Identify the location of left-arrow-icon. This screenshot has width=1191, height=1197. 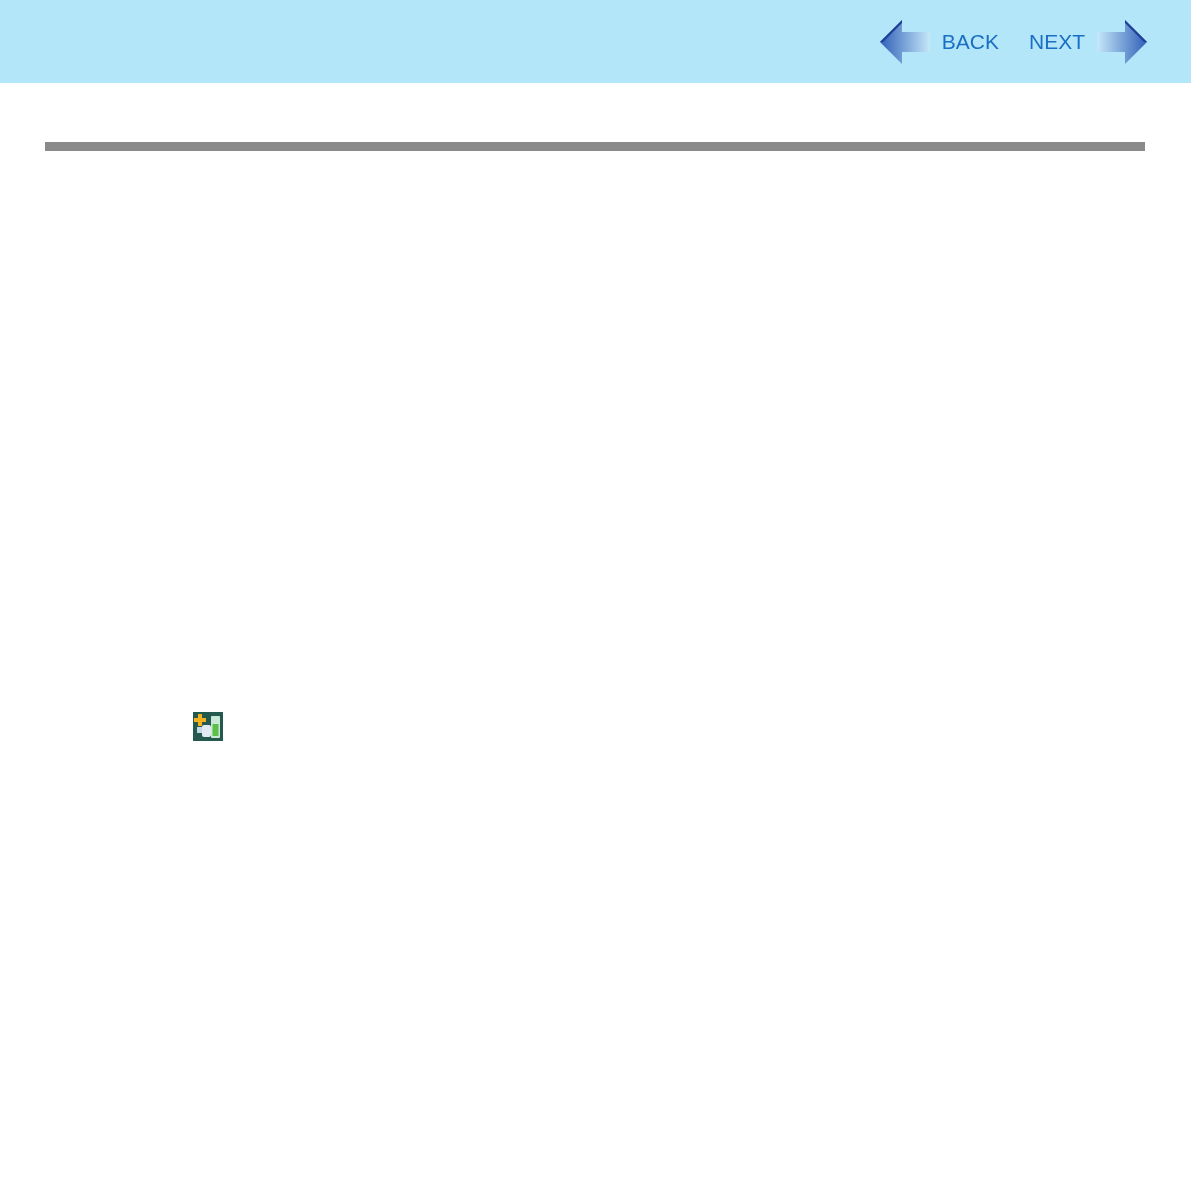
(904, 41).